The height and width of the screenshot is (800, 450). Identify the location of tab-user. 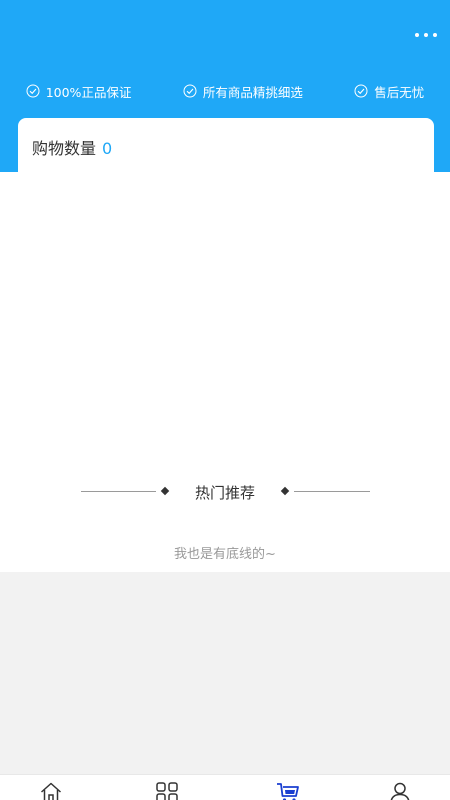
(400, 790).